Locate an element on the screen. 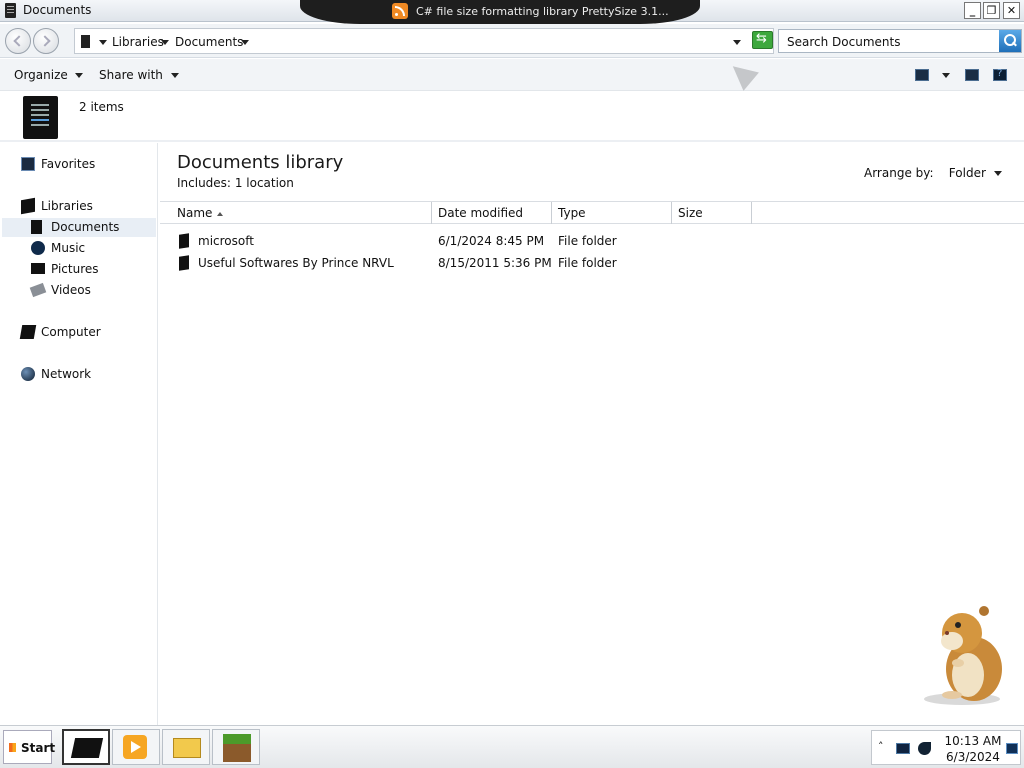  arrange-by-dropdown: Folder is located at coordinates (975, 173).